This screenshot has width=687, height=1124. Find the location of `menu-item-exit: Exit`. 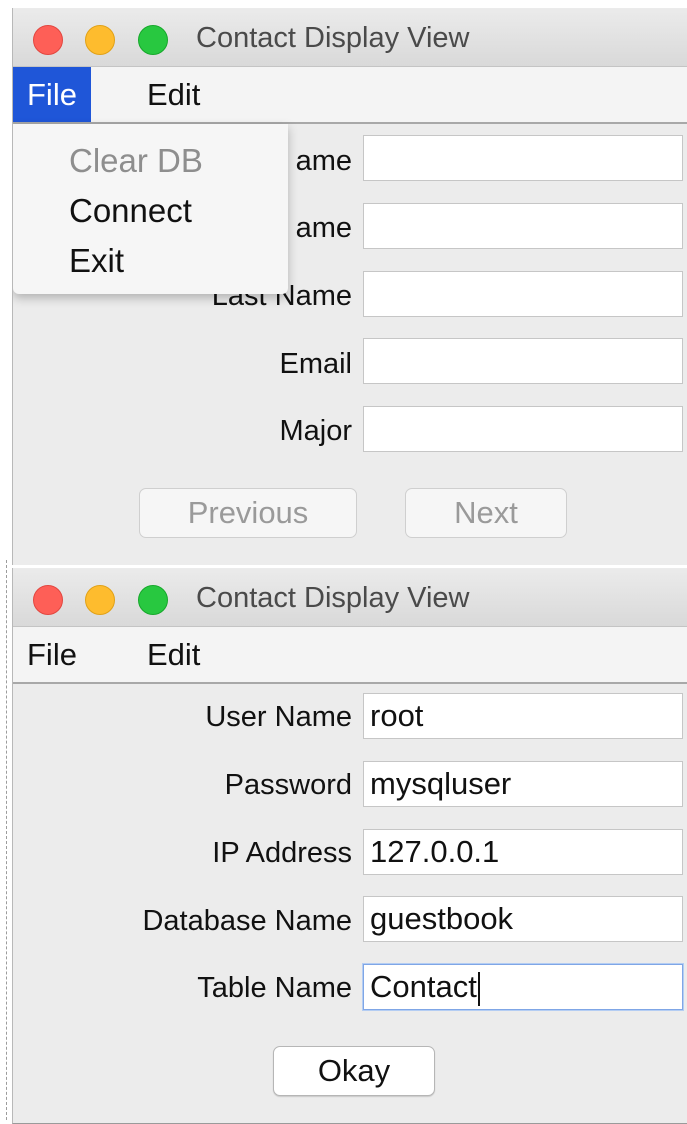

menu-item-exit: Exit is located at coordinates (96, 261).